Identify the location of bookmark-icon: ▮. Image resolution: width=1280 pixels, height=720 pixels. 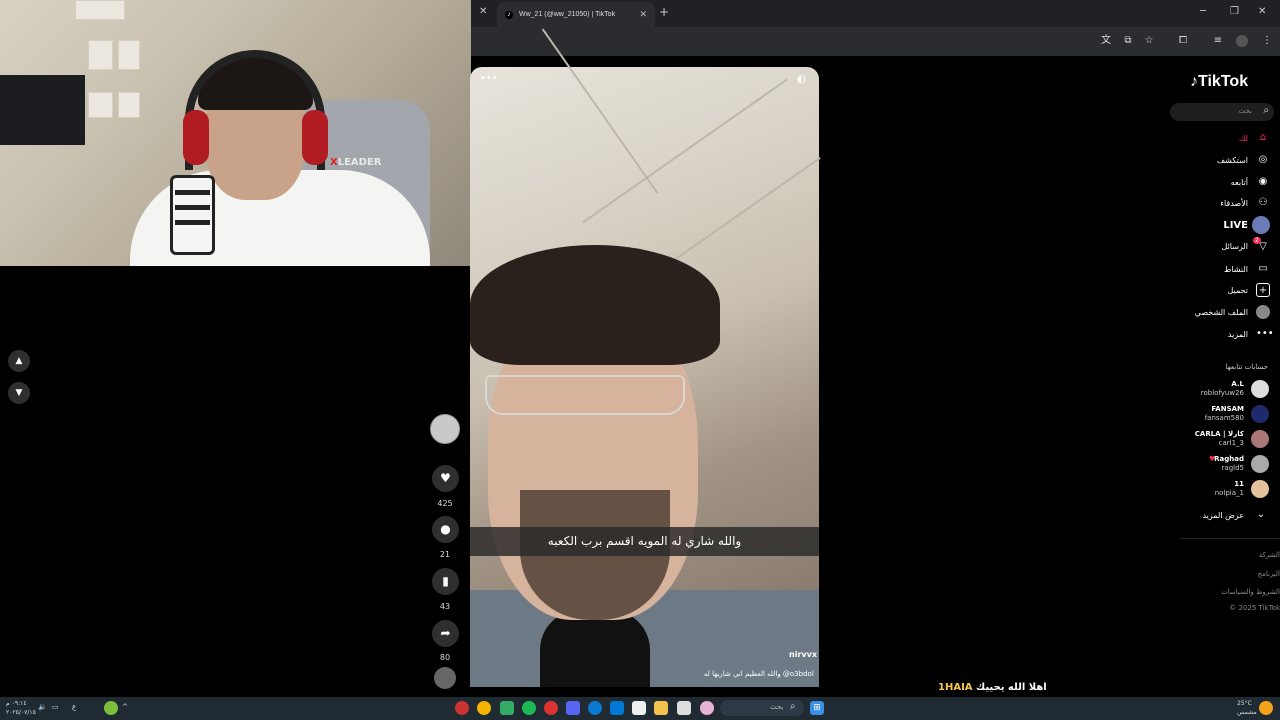
(445, 581).